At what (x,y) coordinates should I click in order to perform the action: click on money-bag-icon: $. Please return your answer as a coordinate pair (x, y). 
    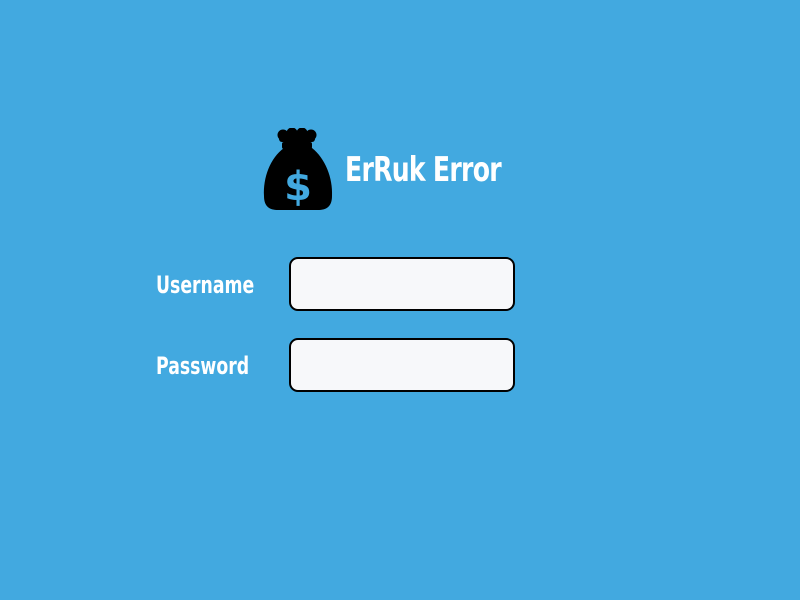
    Looking at the image, I should click on (298, 170).